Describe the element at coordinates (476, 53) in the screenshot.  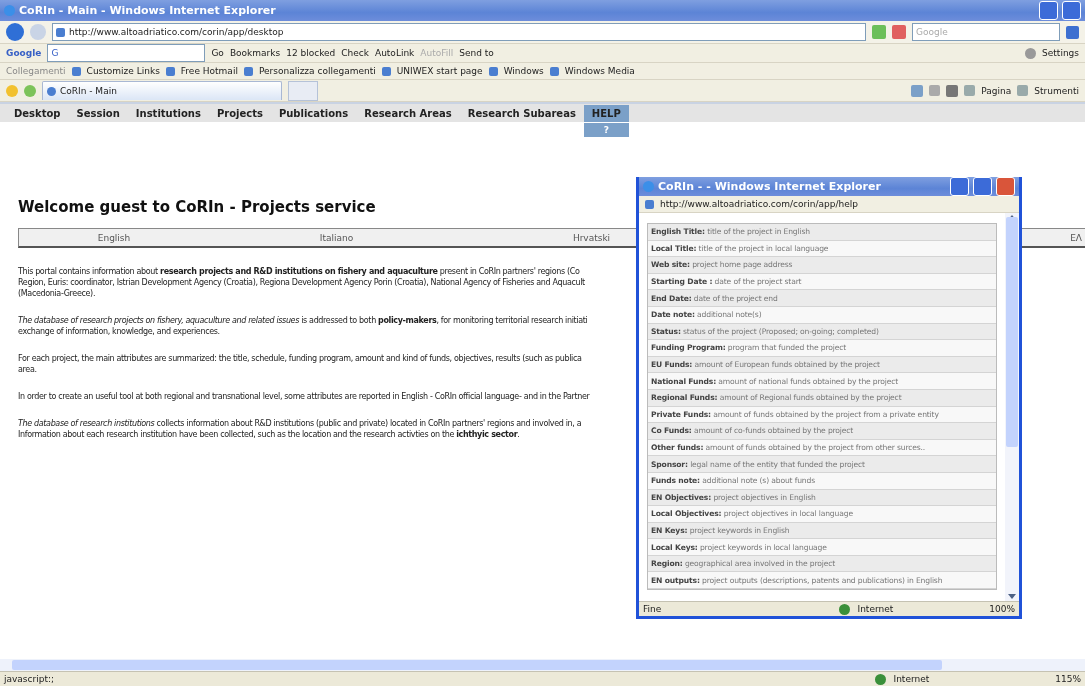
I see `toolbar-button: Send to` at that location.